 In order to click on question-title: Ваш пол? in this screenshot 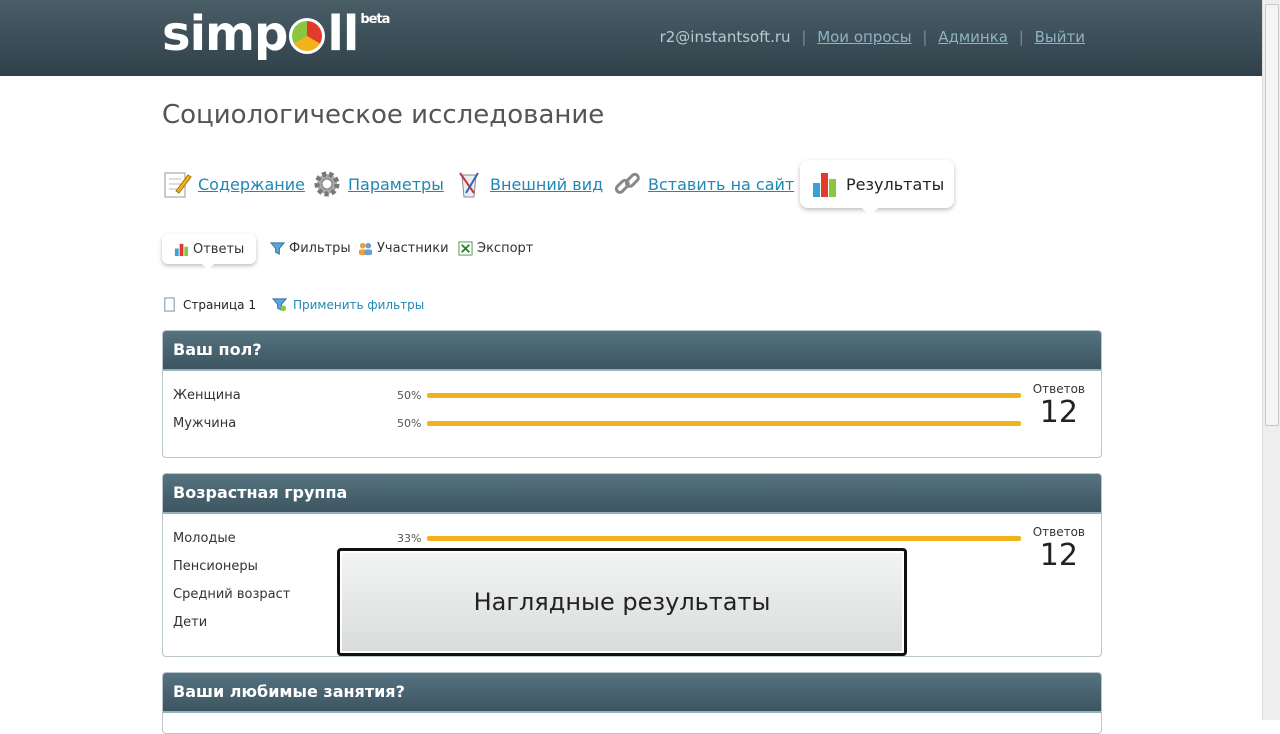, I will do `click(632, 351)`.